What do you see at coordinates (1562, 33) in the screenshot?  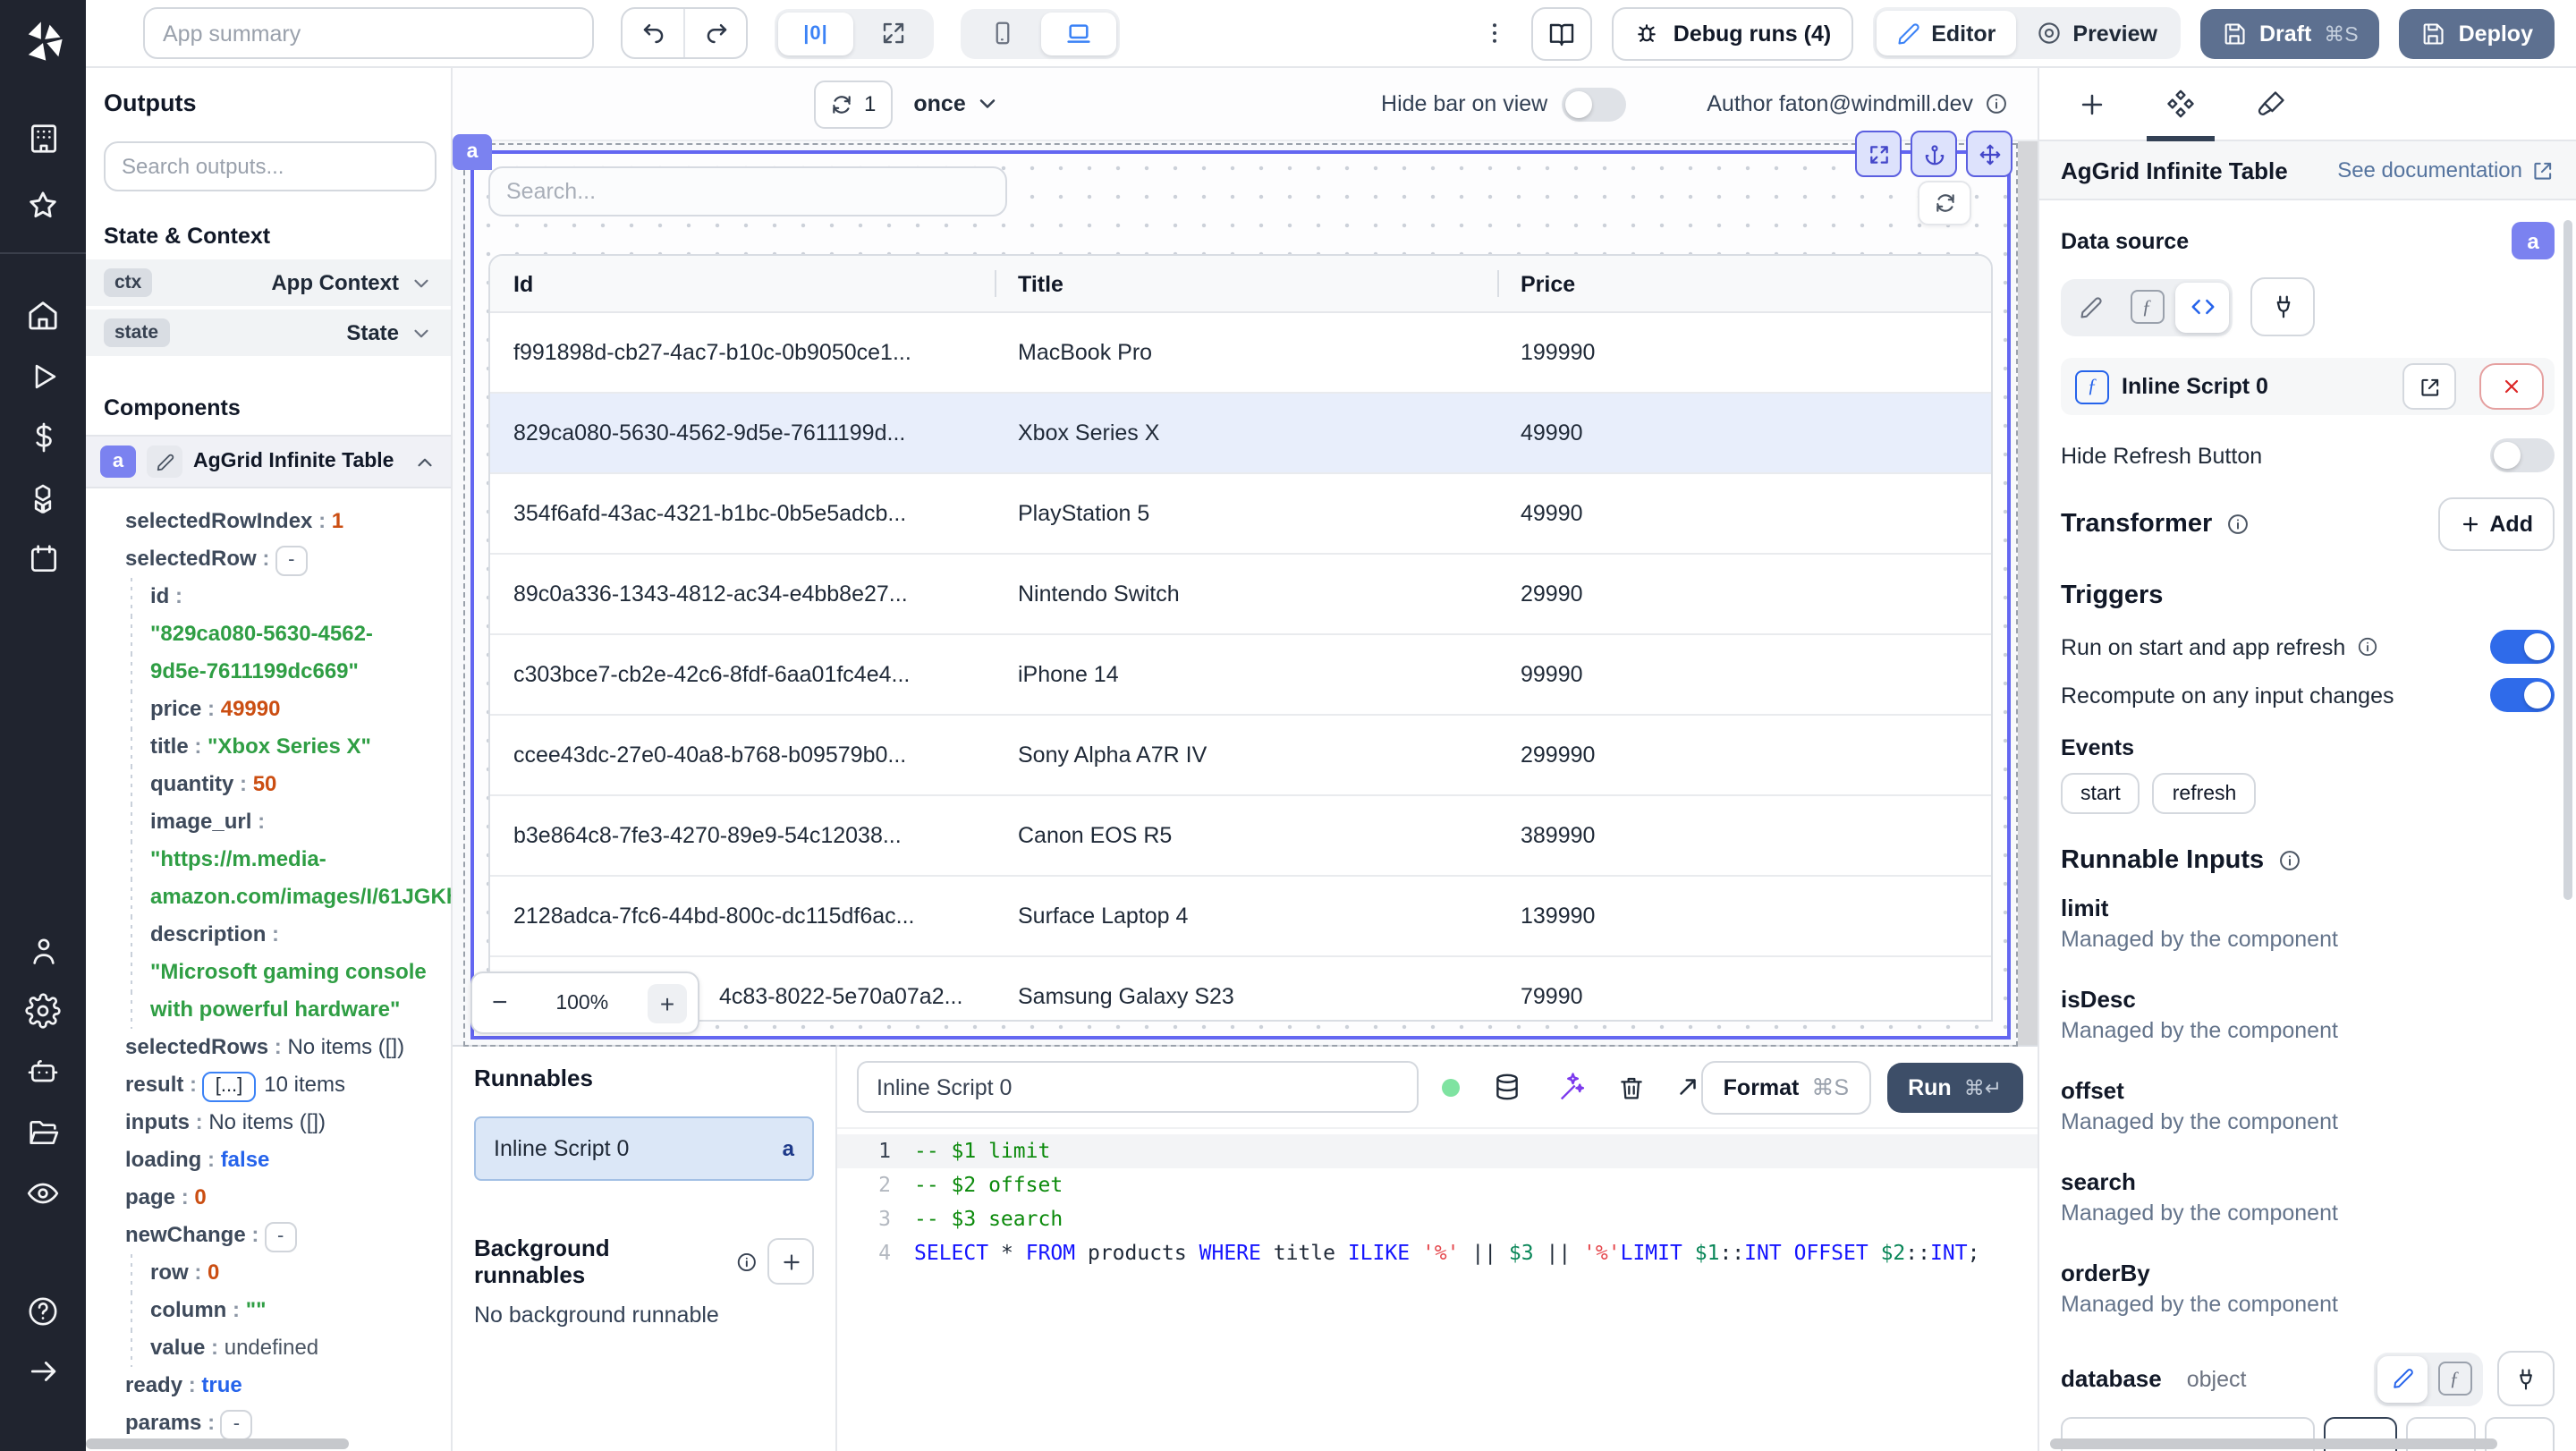 I see `docs-book-button` at bounding box center [1562, 33].